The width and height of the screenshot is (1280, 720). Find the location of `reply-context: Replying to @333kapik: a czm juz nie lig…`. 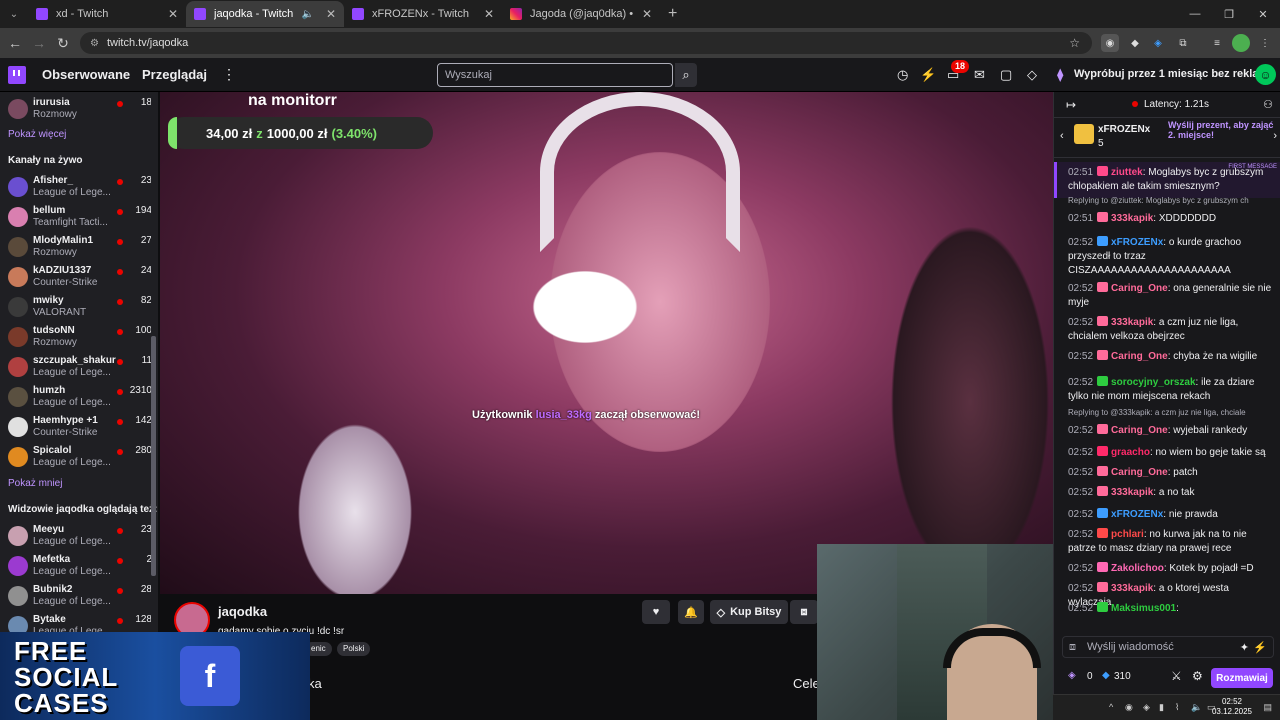

reply-context: Replying to @333kapik: a czm juz nie lig… is located at coordinates (1171, 412).